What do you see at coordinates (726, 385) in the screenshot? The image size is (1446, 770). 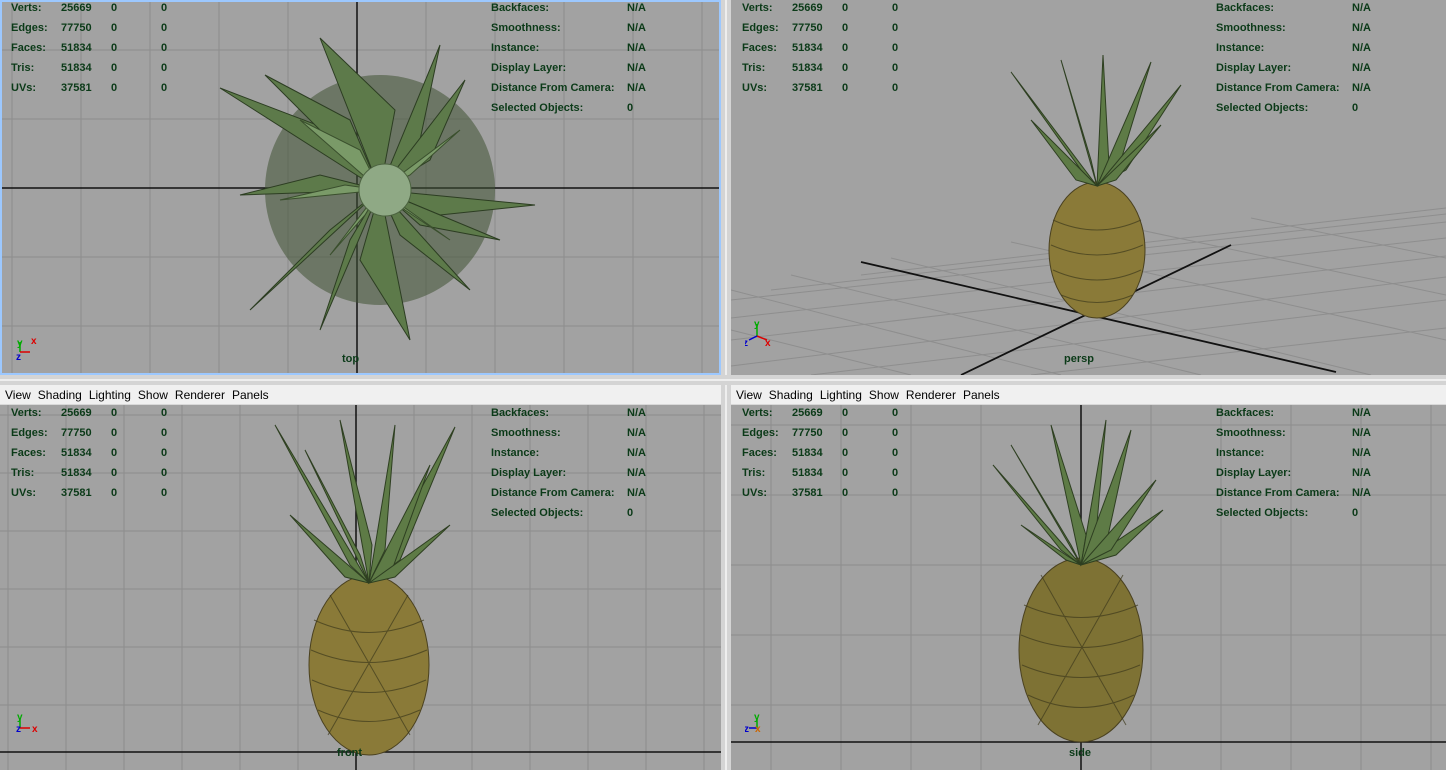 I see `panel-splitter-vertical` at bounding box center [726, 385].